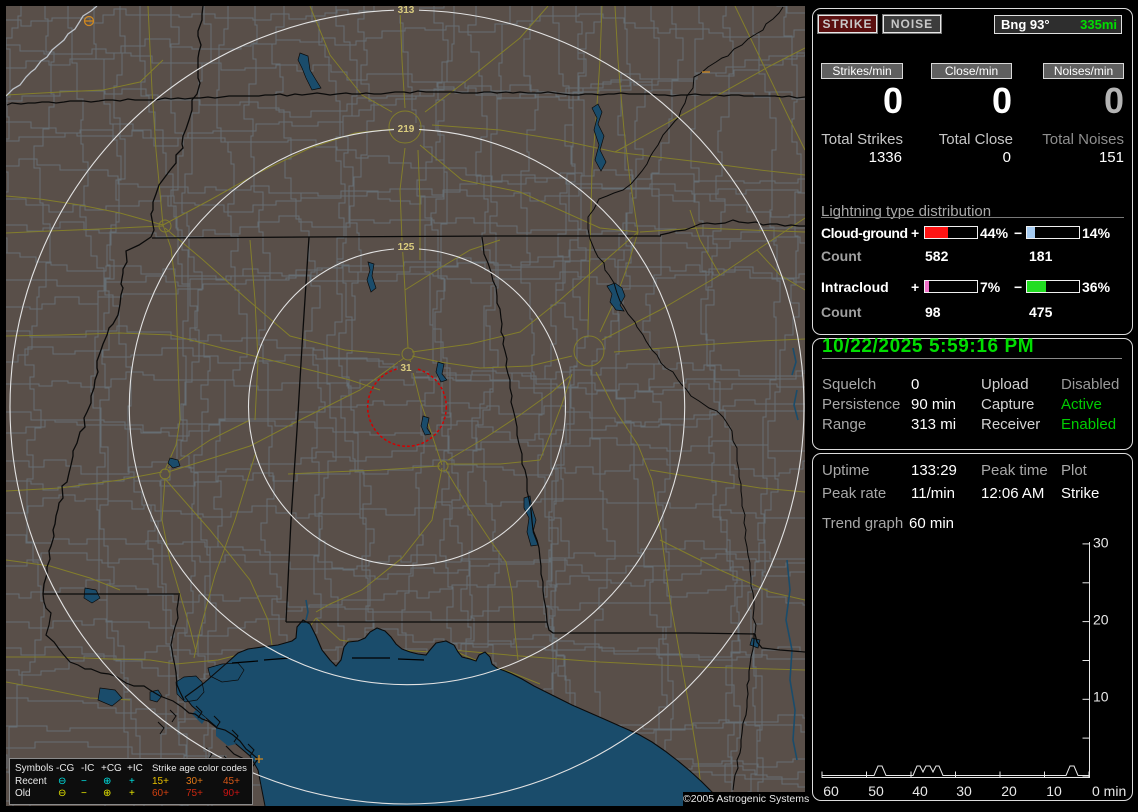  What do you see at coordinates (920, 791) in the screenshot?
I see `svg-text: 40` at bounding box center [920, 791].